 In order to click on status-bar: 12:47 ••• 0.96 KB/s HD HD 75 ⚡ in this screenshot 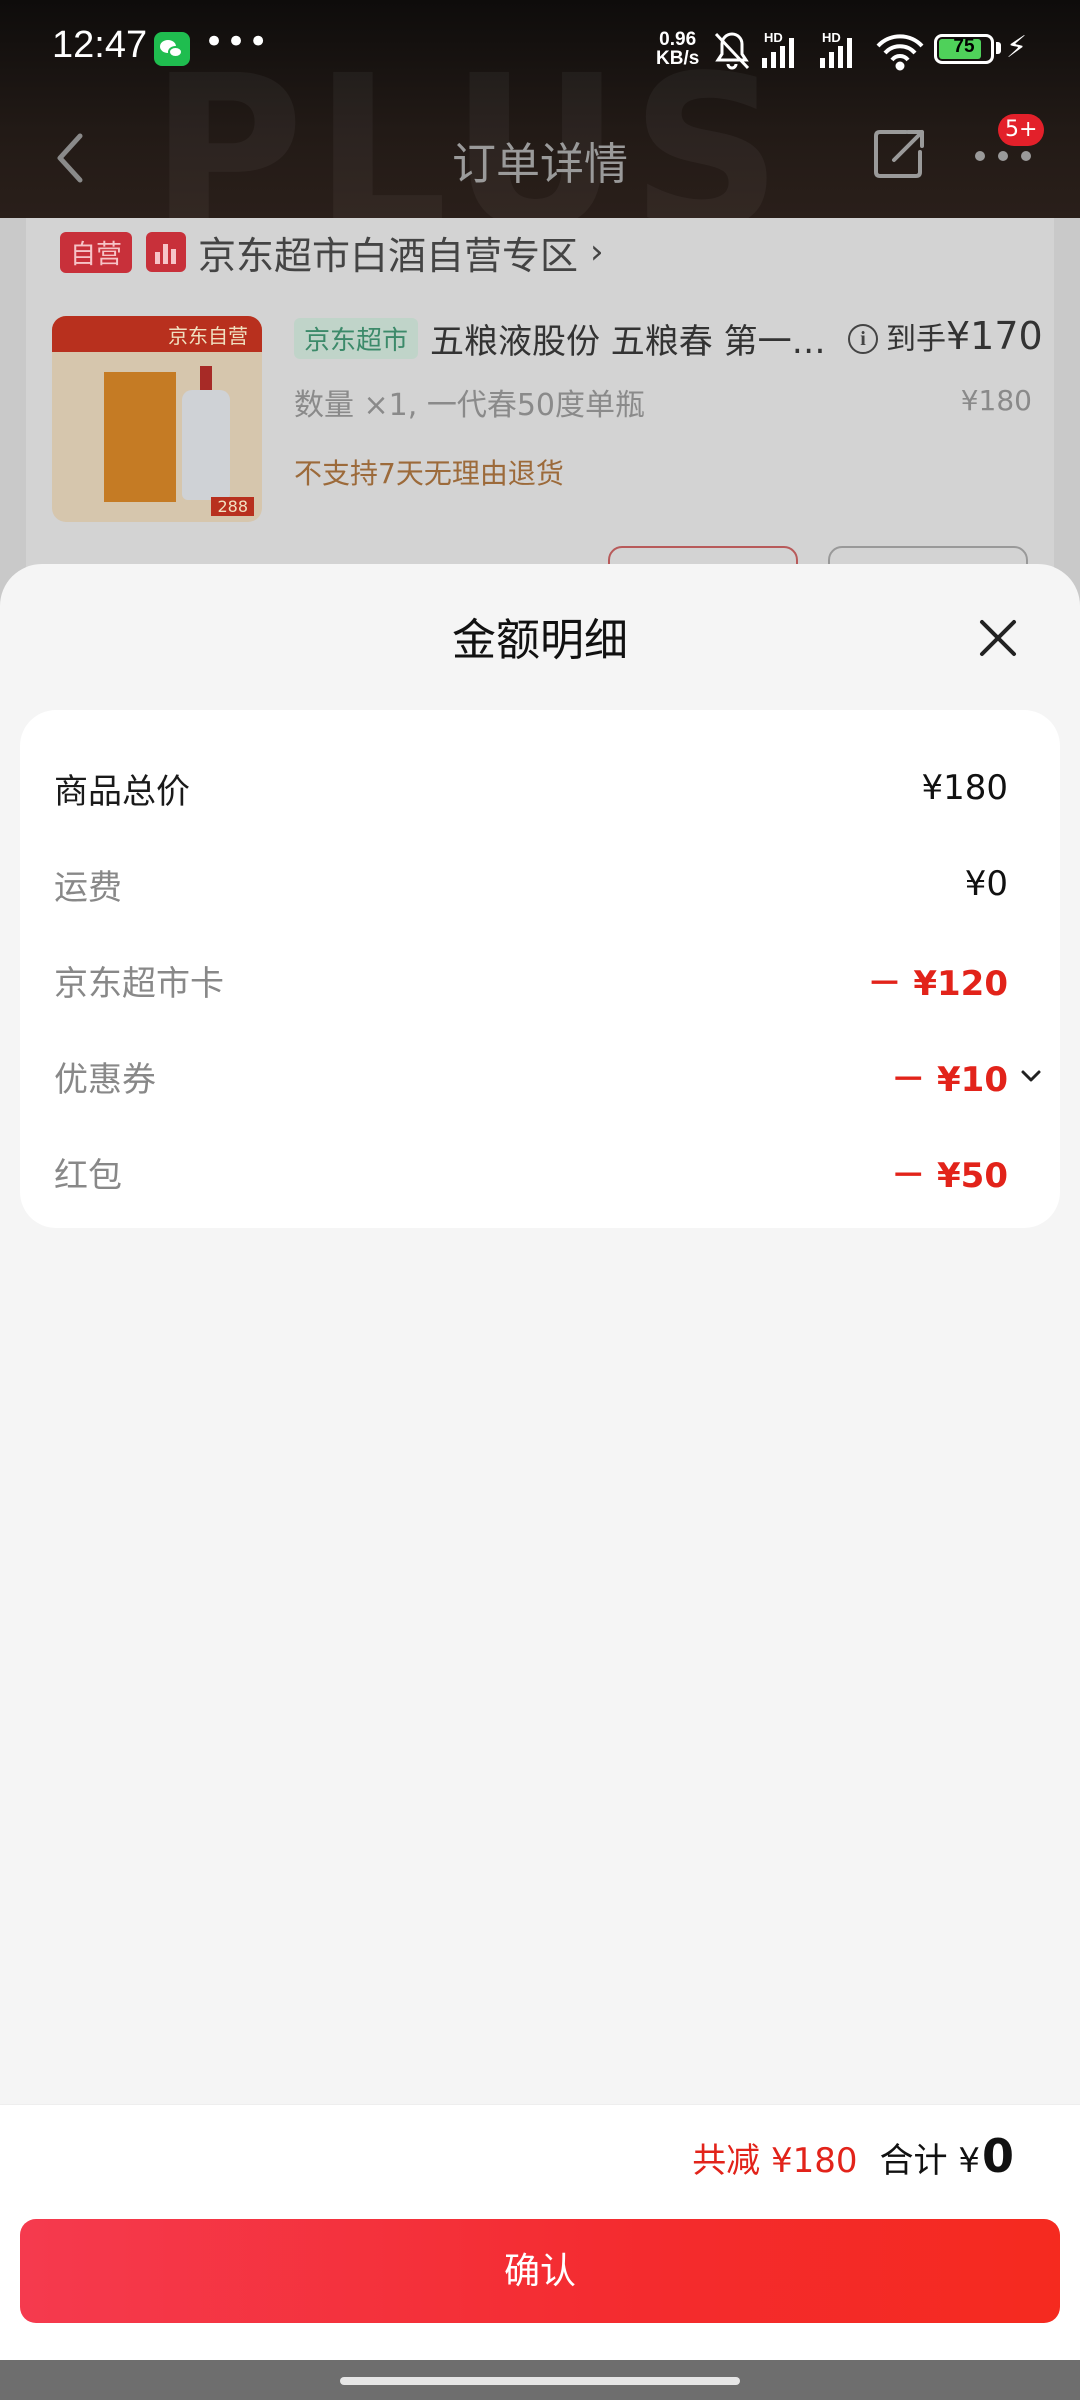, I will do `click(540, 50)`.